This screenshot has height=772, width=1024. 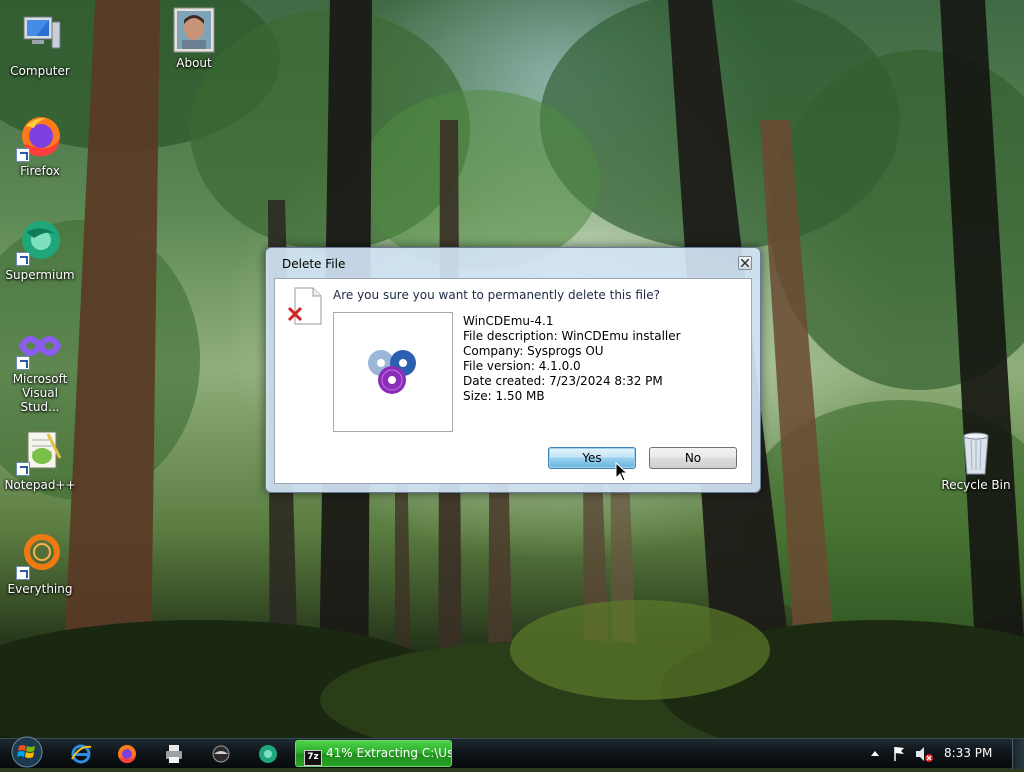 I want to click on desktop-icon-firefox: Firefox, so click(x=40, y=146).